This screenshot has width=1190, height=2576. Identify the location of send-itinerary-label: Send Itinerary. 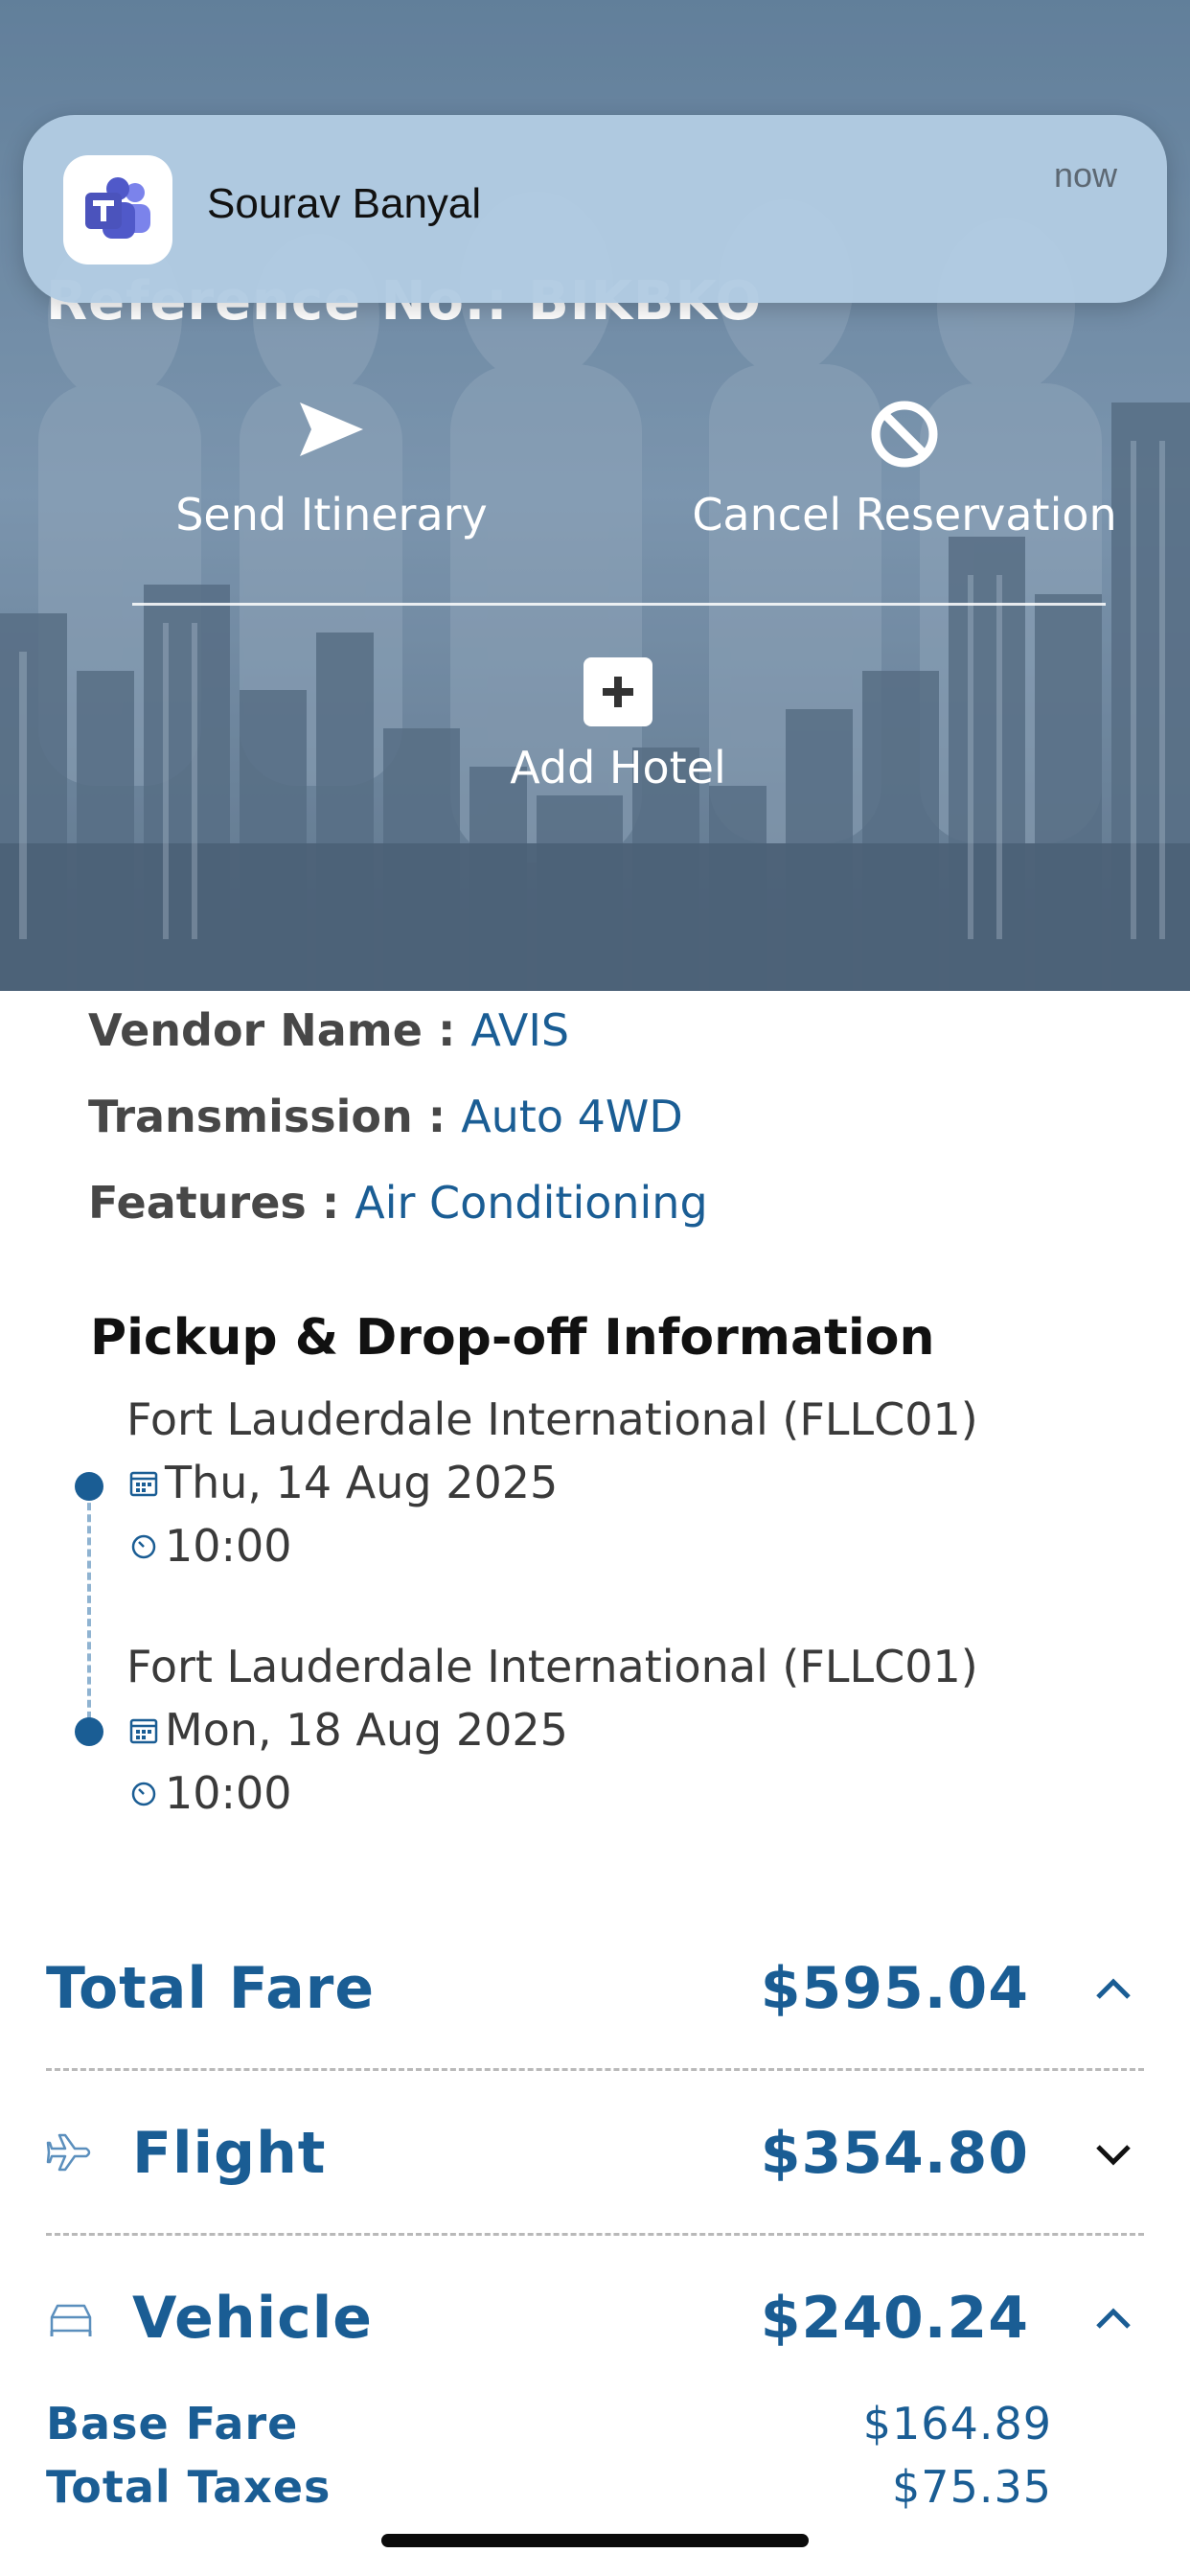
(332, 514).